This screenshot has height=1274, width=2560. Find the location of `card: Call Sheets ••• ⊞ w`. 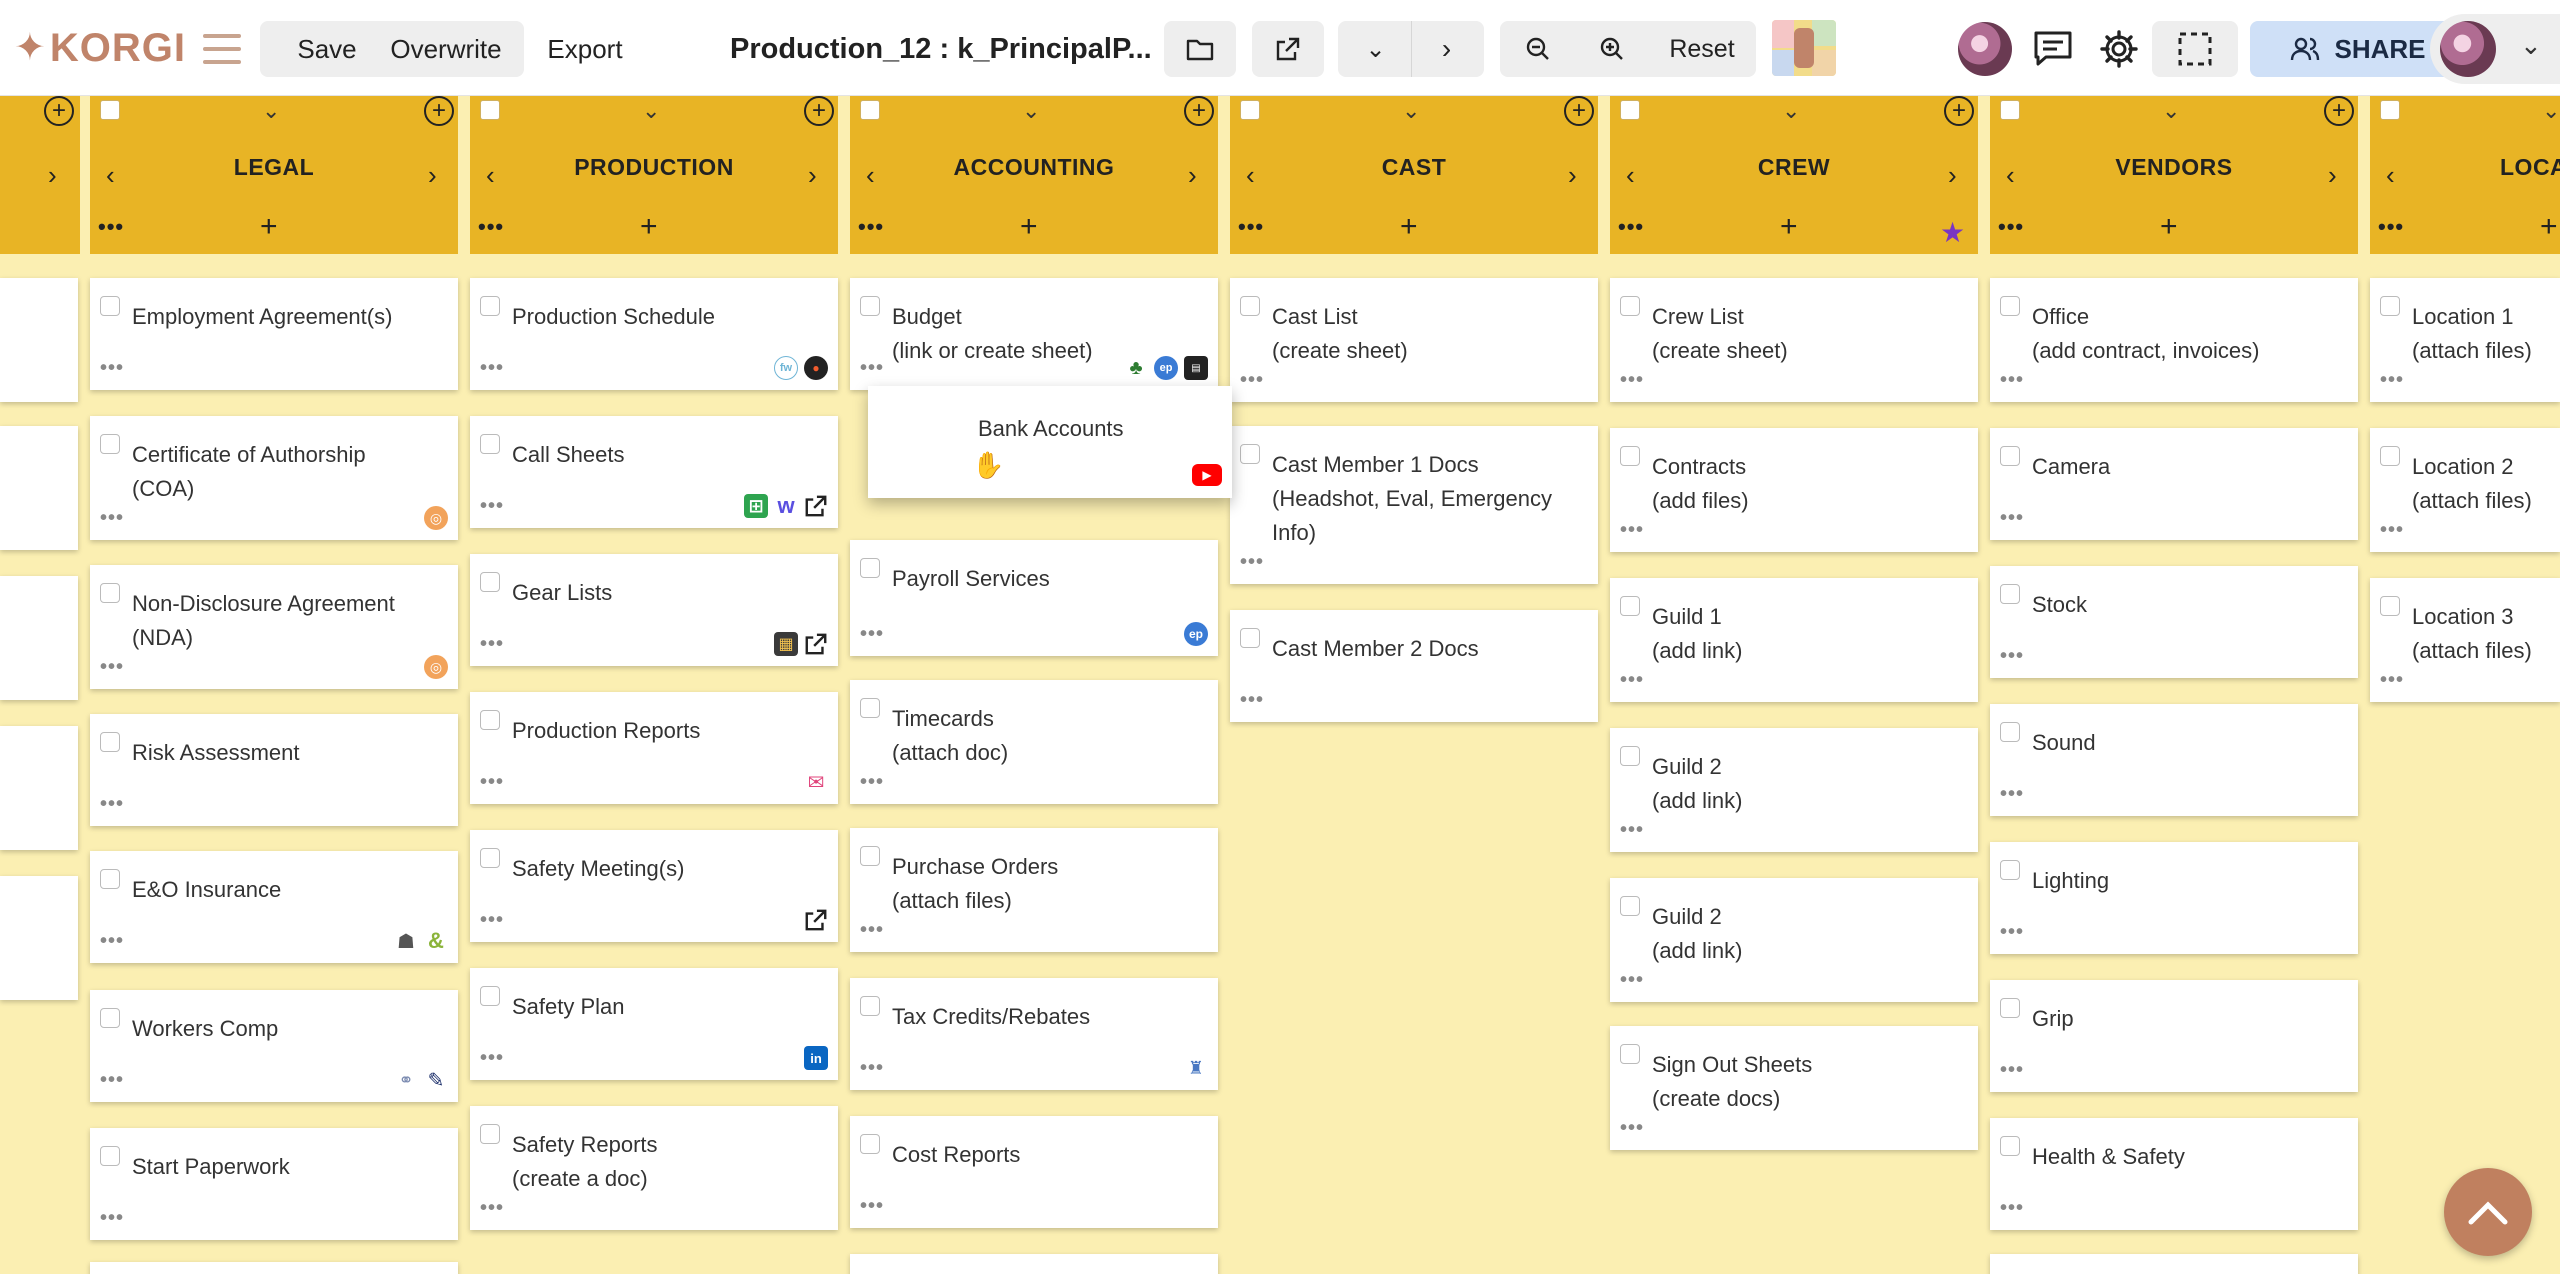

card: Call Sheets ••• ⊞ w is located at coordinates (654, 472).